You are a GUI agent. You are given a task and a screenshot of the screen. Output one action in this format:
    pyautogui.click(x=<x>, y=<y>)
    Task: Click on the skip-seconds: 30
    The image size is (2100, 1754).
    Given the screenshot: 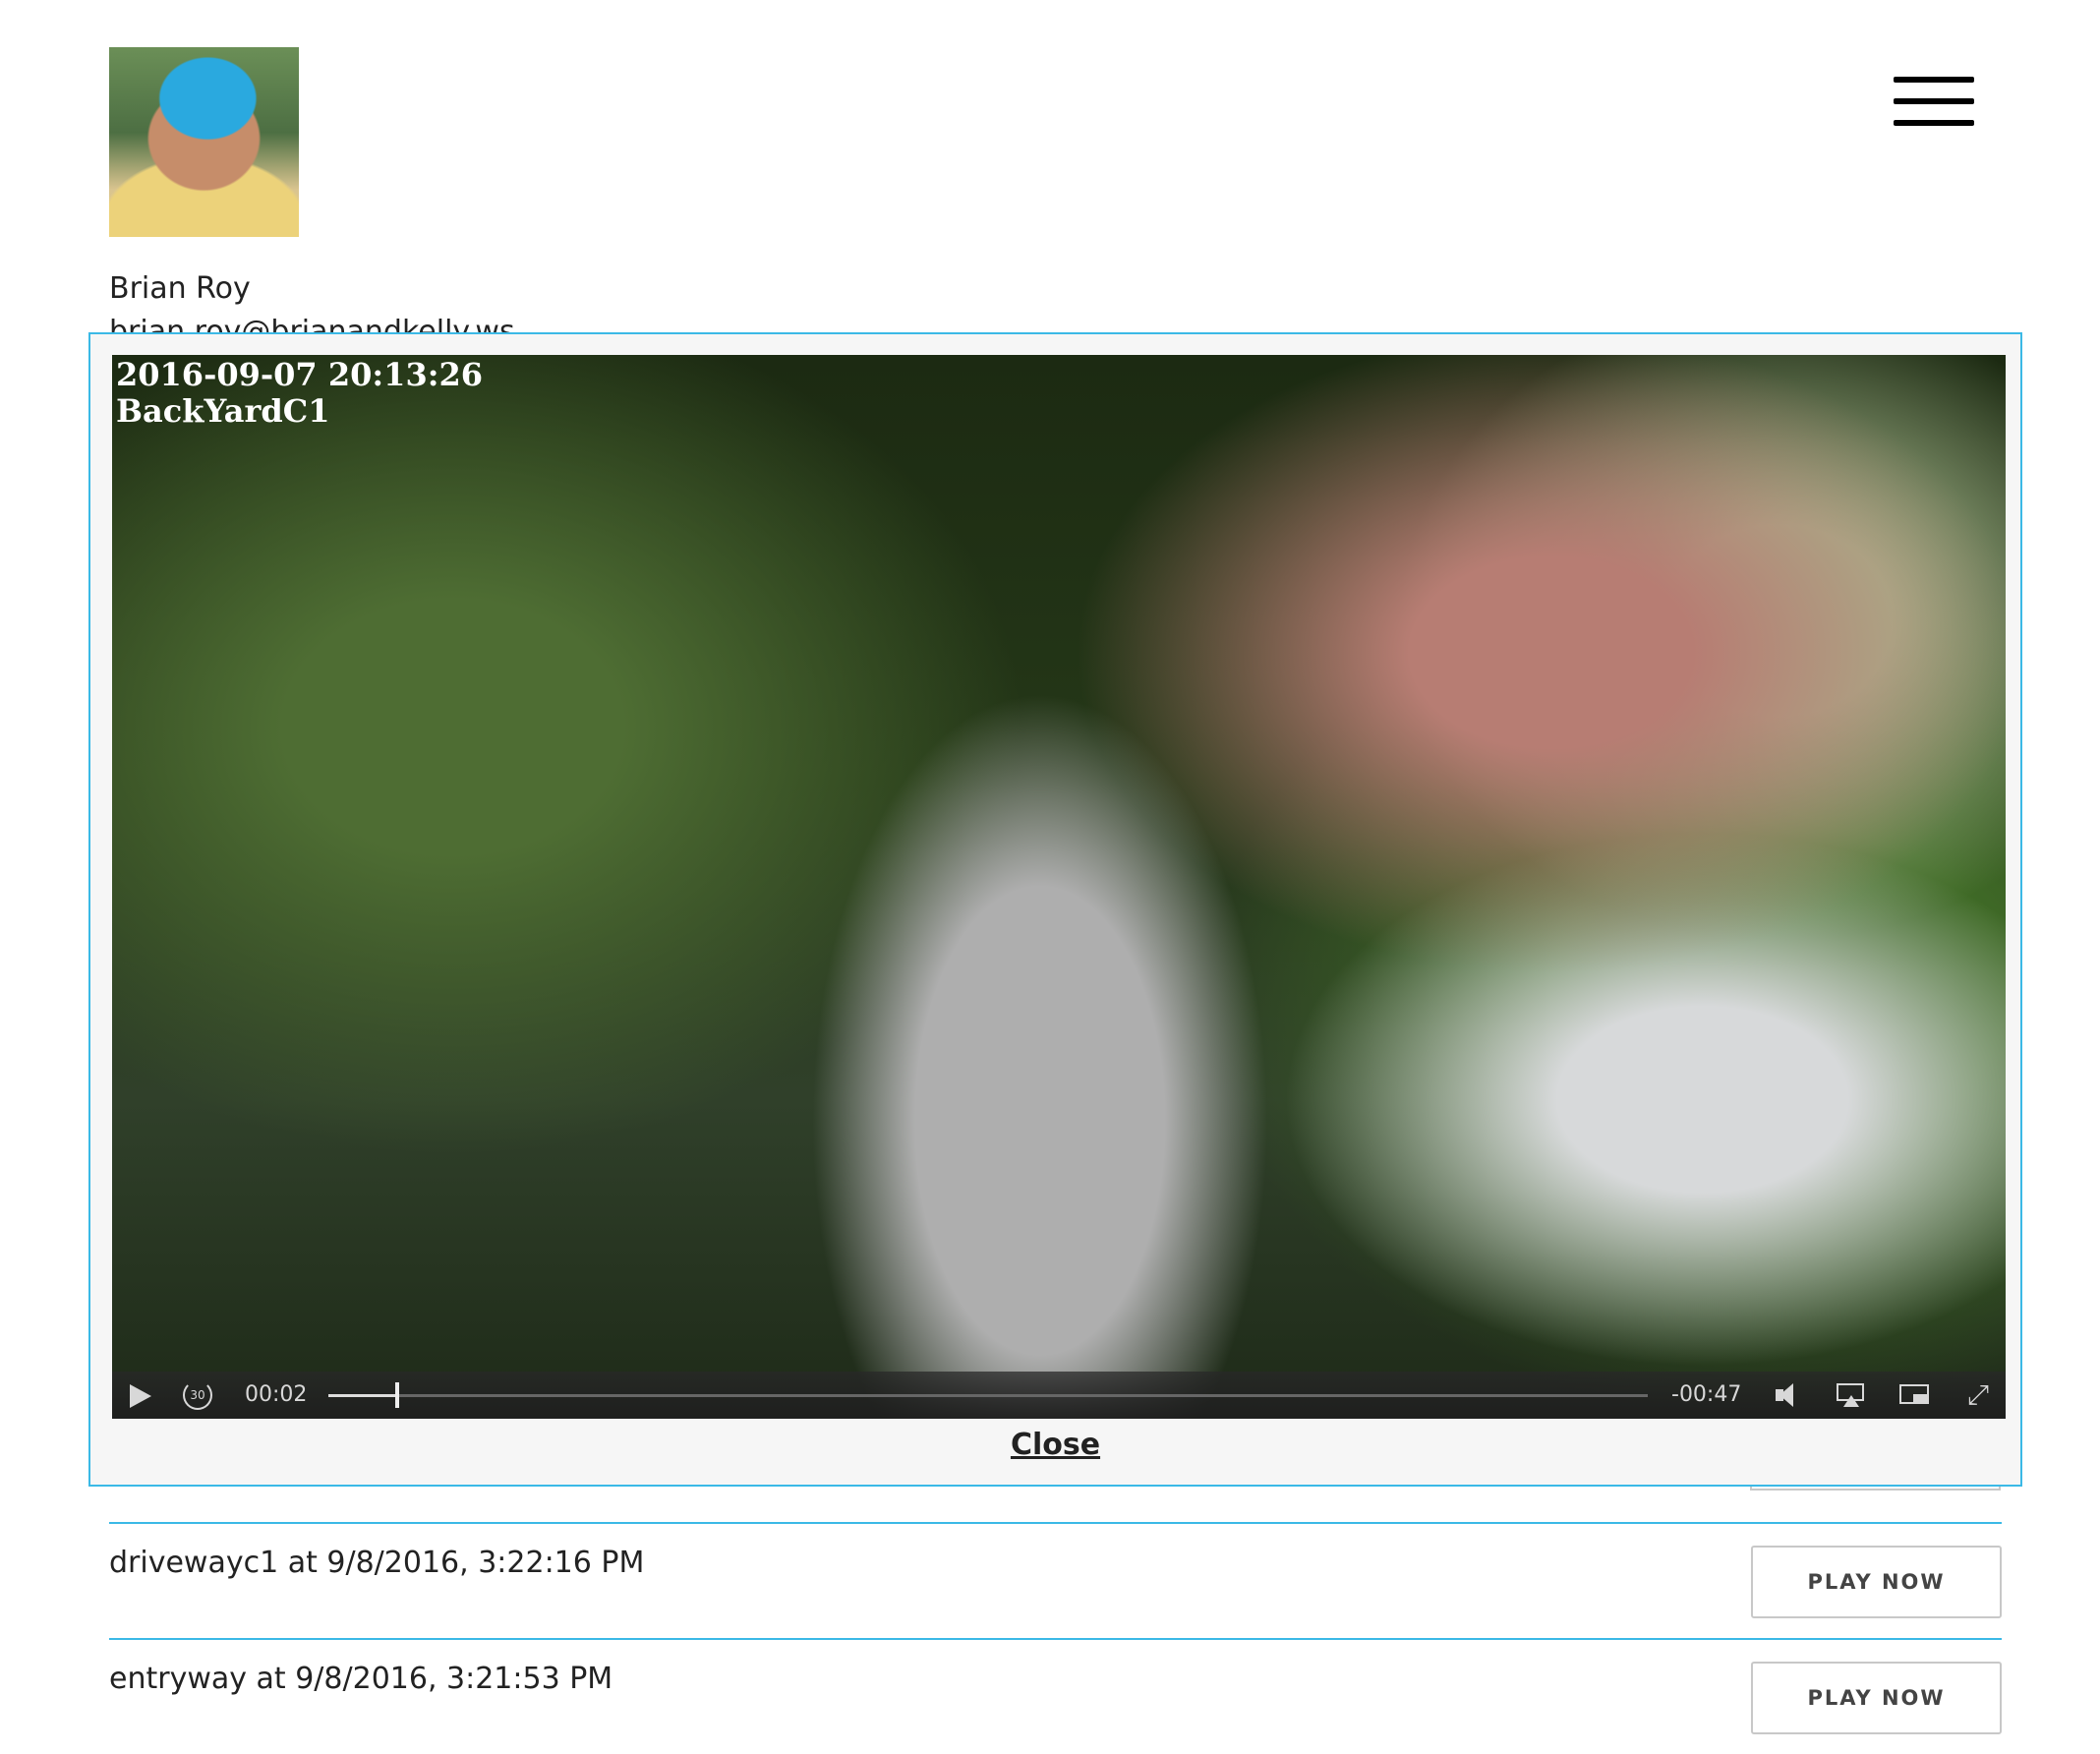 What is the action you would take?
    pyautogui.click(x=197, y=1395)
    